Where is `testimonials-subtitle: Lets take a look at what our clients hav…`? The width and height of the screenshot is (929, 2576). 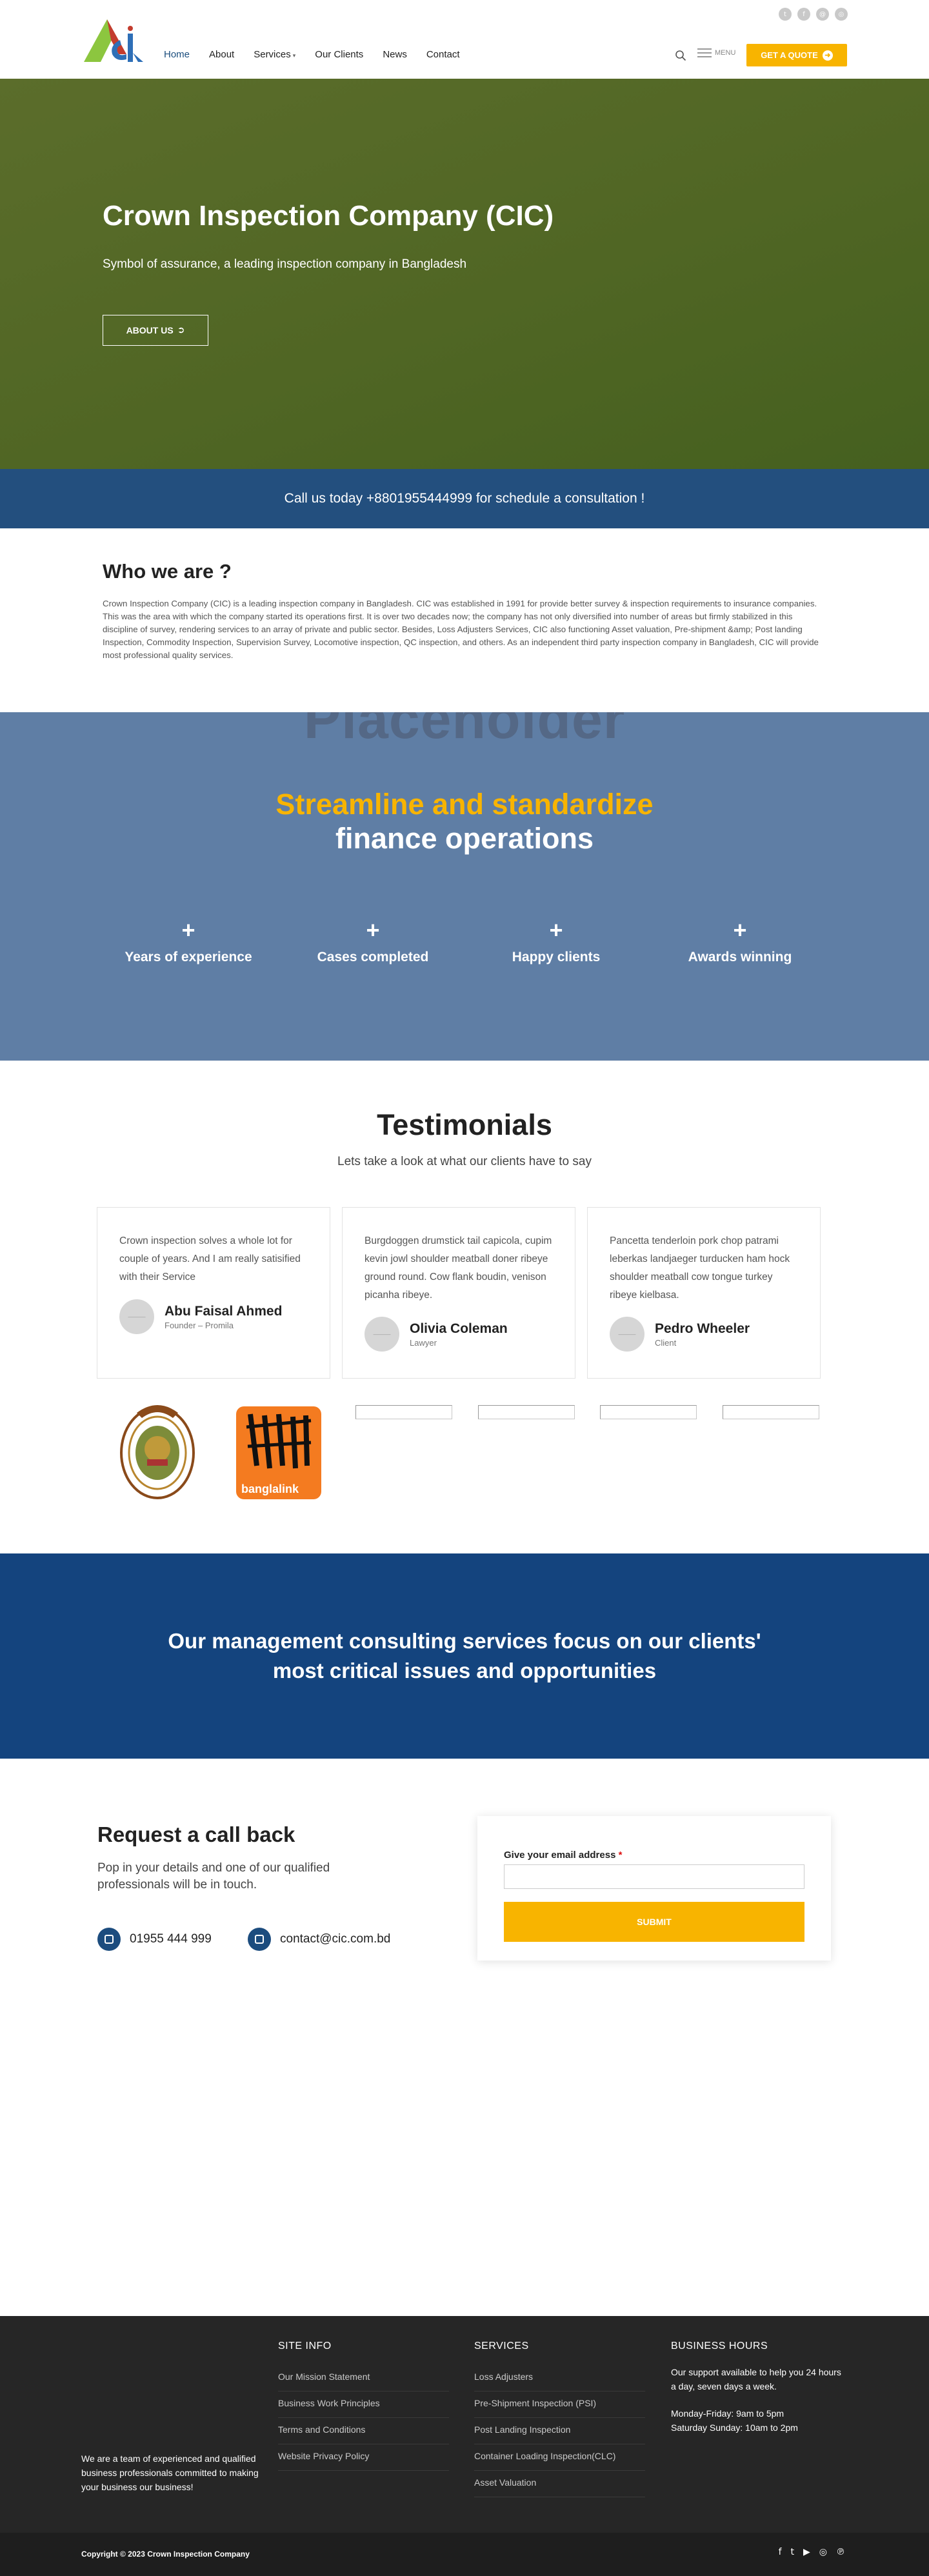
testimonials-subtitle: Lets take a look at what our clients hav… is located at coordinates (464, 1161).